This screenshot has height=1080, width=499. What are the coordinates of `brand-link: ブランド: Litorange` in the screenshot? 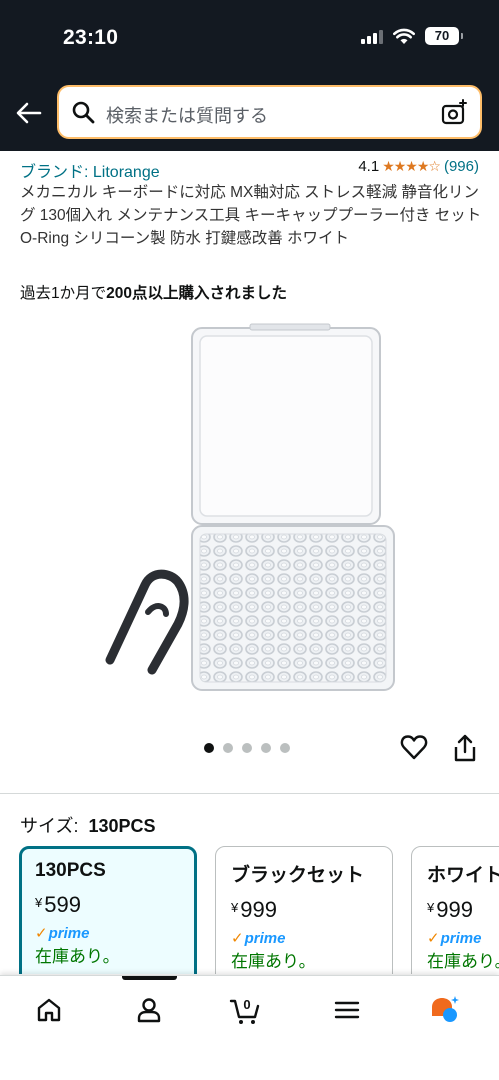 It's located at (90, 170).